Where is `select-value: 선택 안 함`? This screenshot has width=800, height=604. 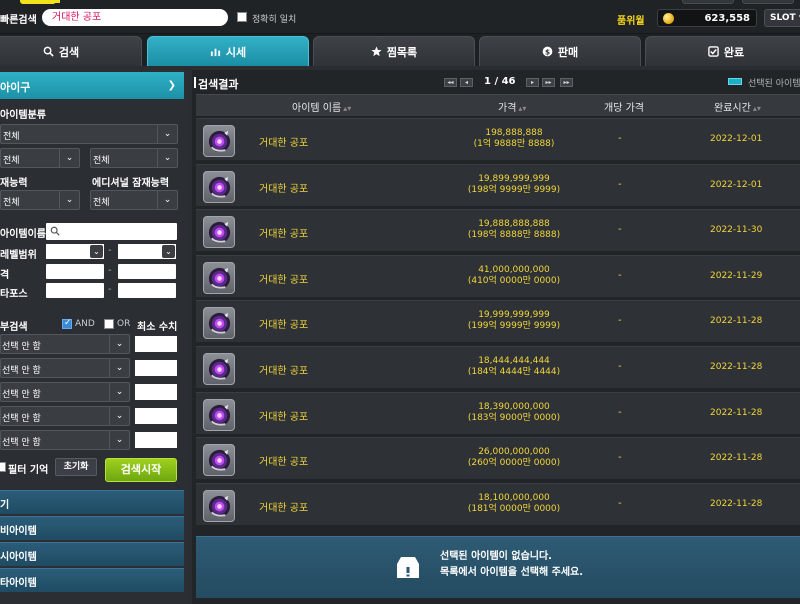 select-value: 선택 안 함 is located at coordinates (21, 443).